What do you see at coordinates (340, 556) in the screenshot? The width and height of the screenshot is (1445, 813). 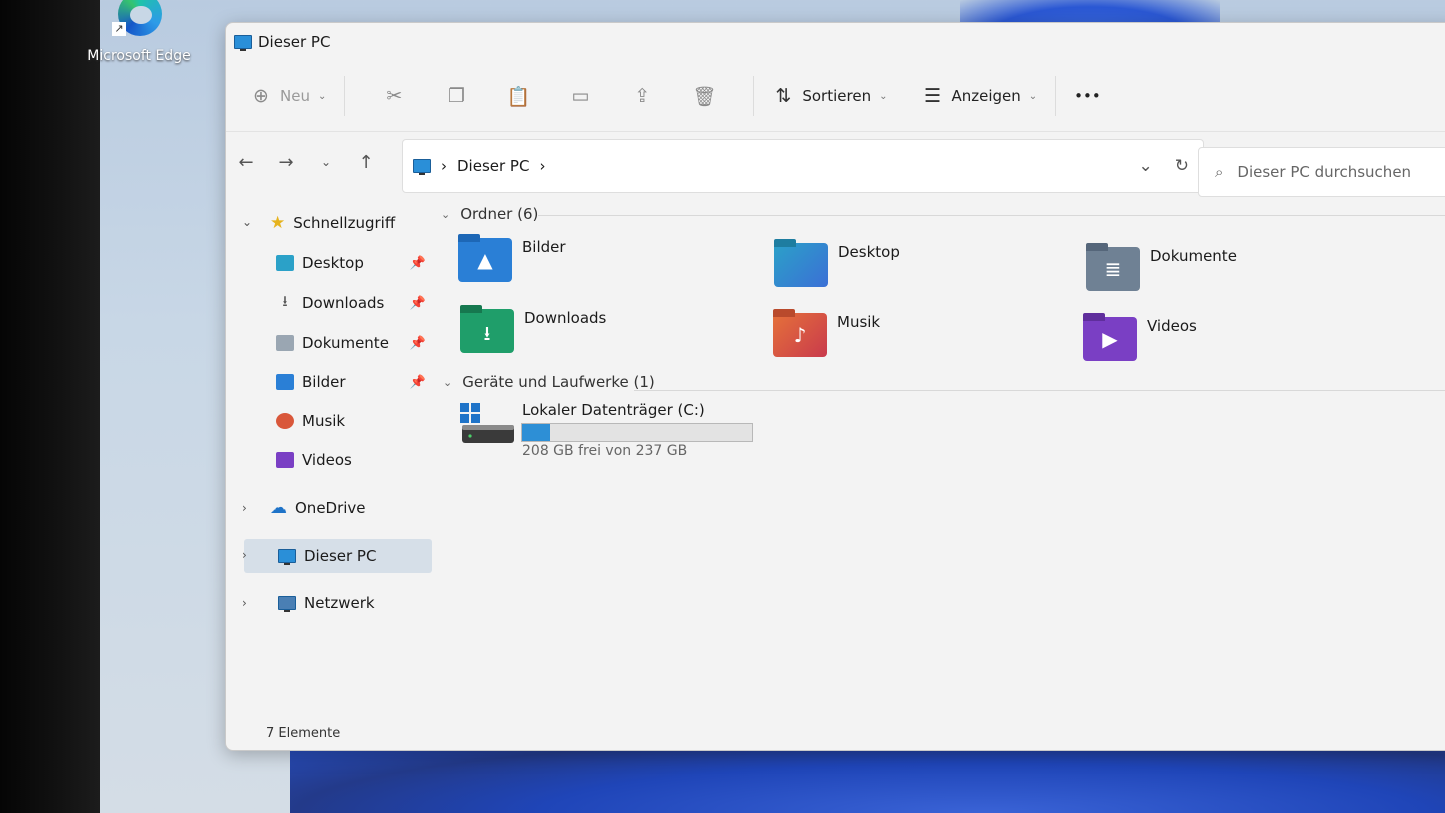 I see `sidebar-item-label: Dieser PC` at bounding box center [340, 556].